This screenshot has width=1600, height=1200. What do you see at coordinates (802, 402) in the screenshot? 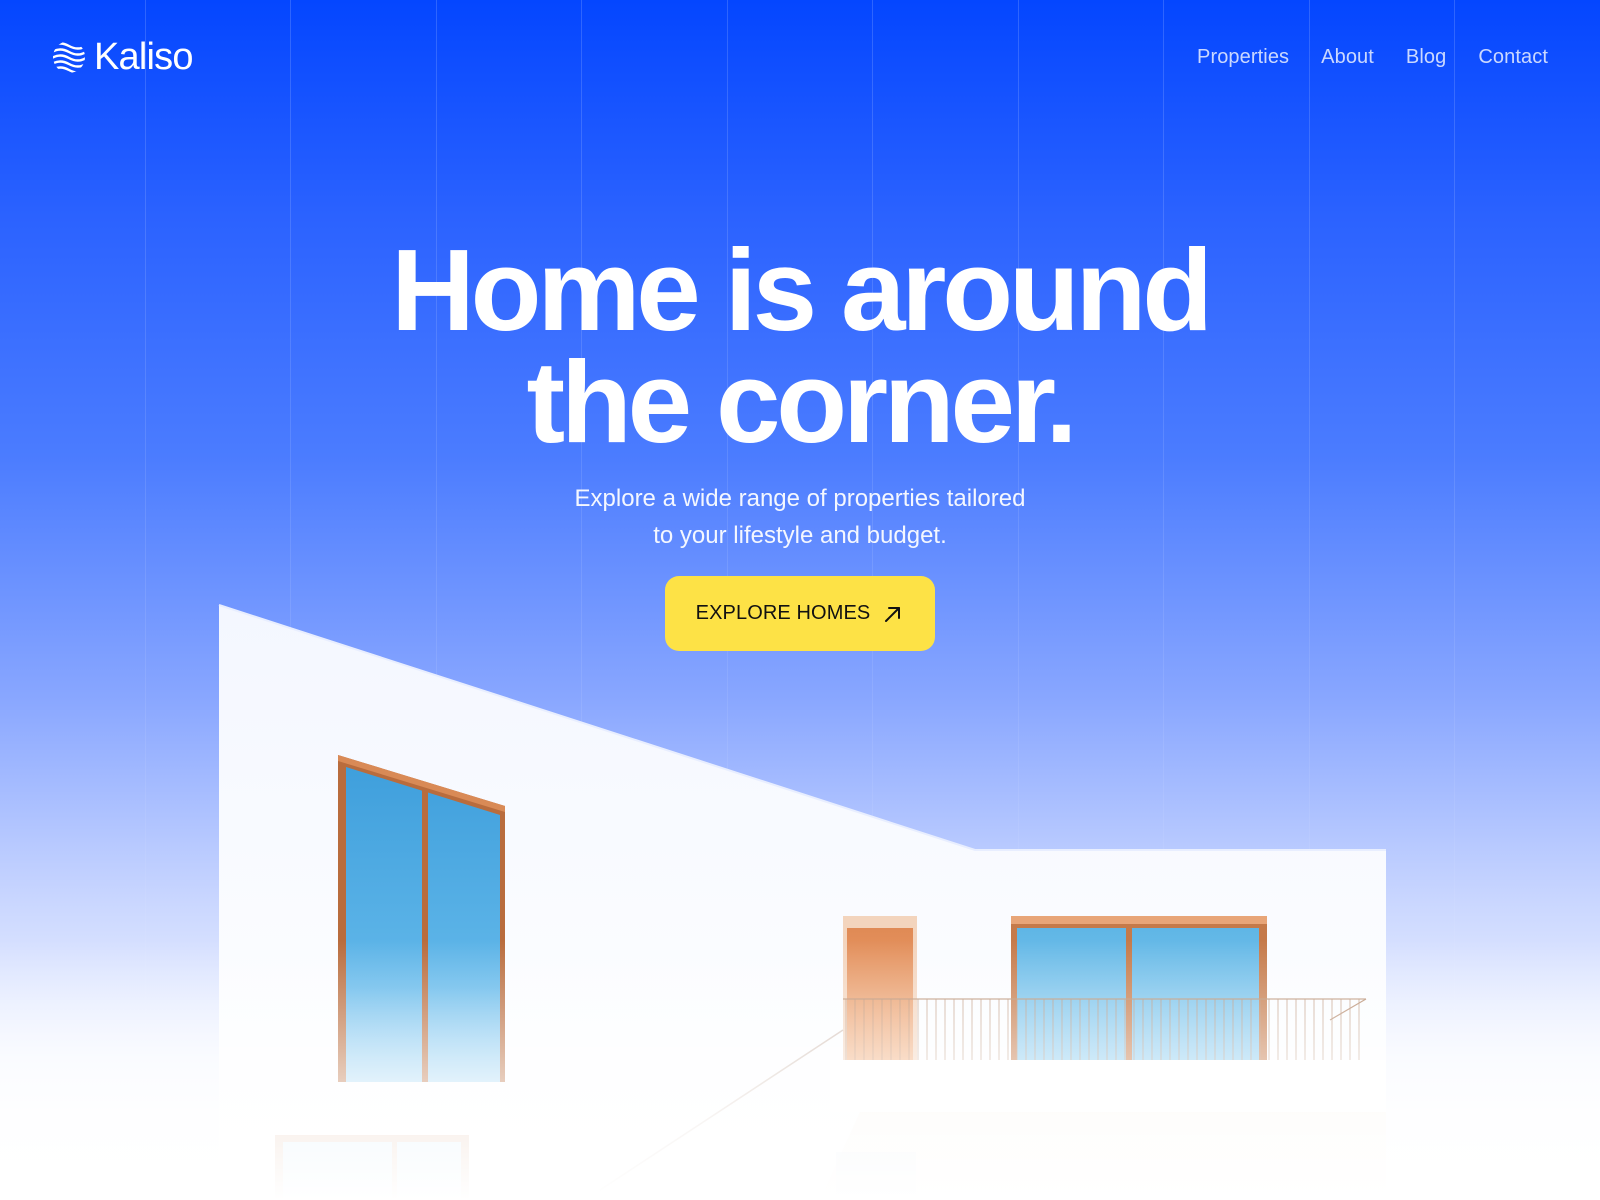
I see `hero-title-line-2: the corner.` at bounding box center [802, 402].